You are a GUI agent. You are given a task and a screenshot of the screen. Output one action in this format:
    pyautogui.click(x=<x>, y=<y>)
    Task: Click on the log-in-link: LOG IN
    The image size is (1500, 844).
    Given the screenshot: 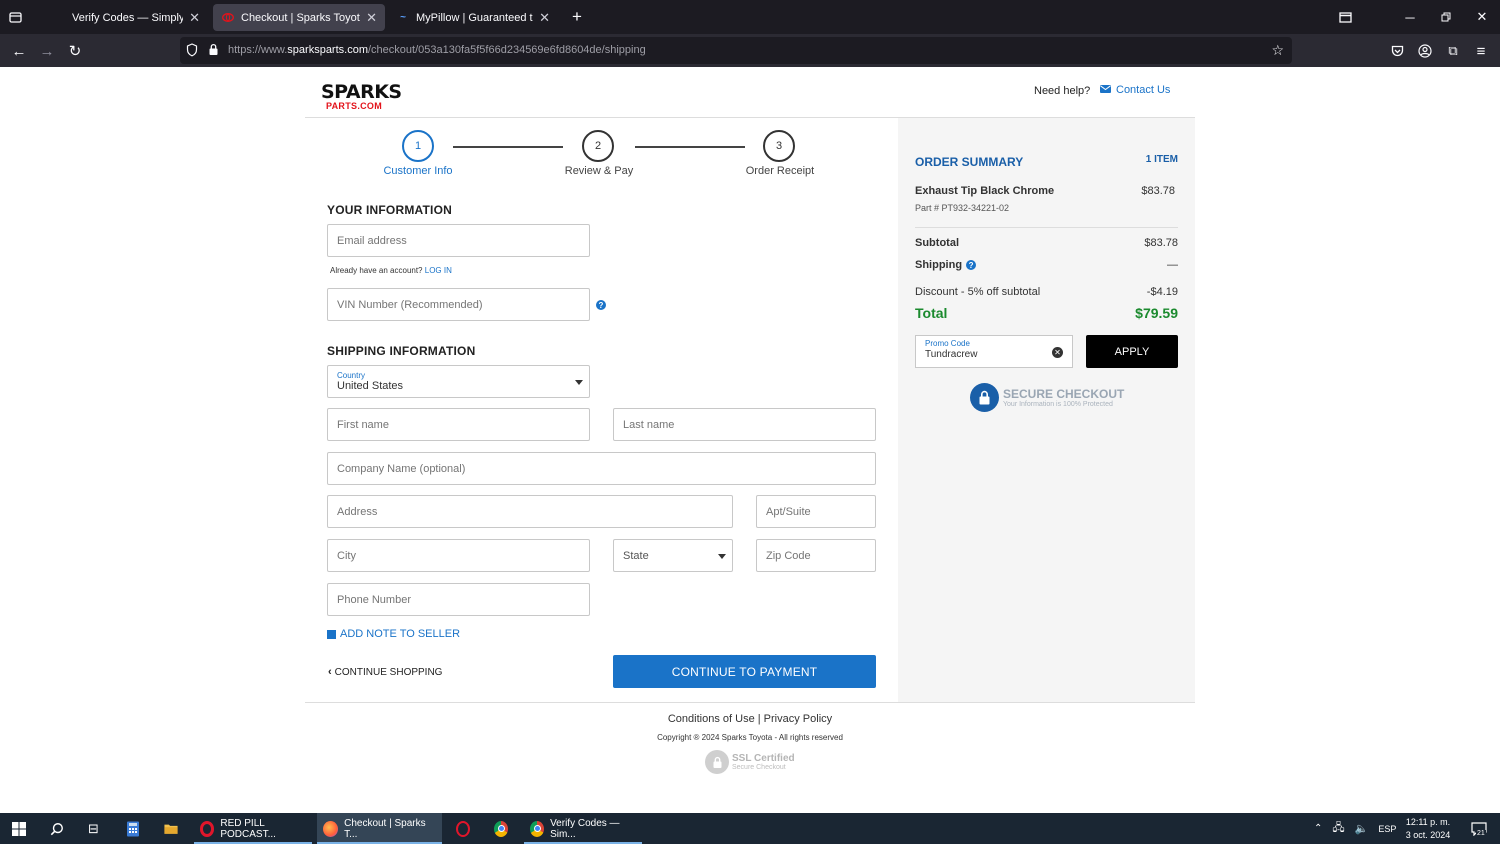 What is the action you would take?
    pyautogui.click(x=438, y=270)
    